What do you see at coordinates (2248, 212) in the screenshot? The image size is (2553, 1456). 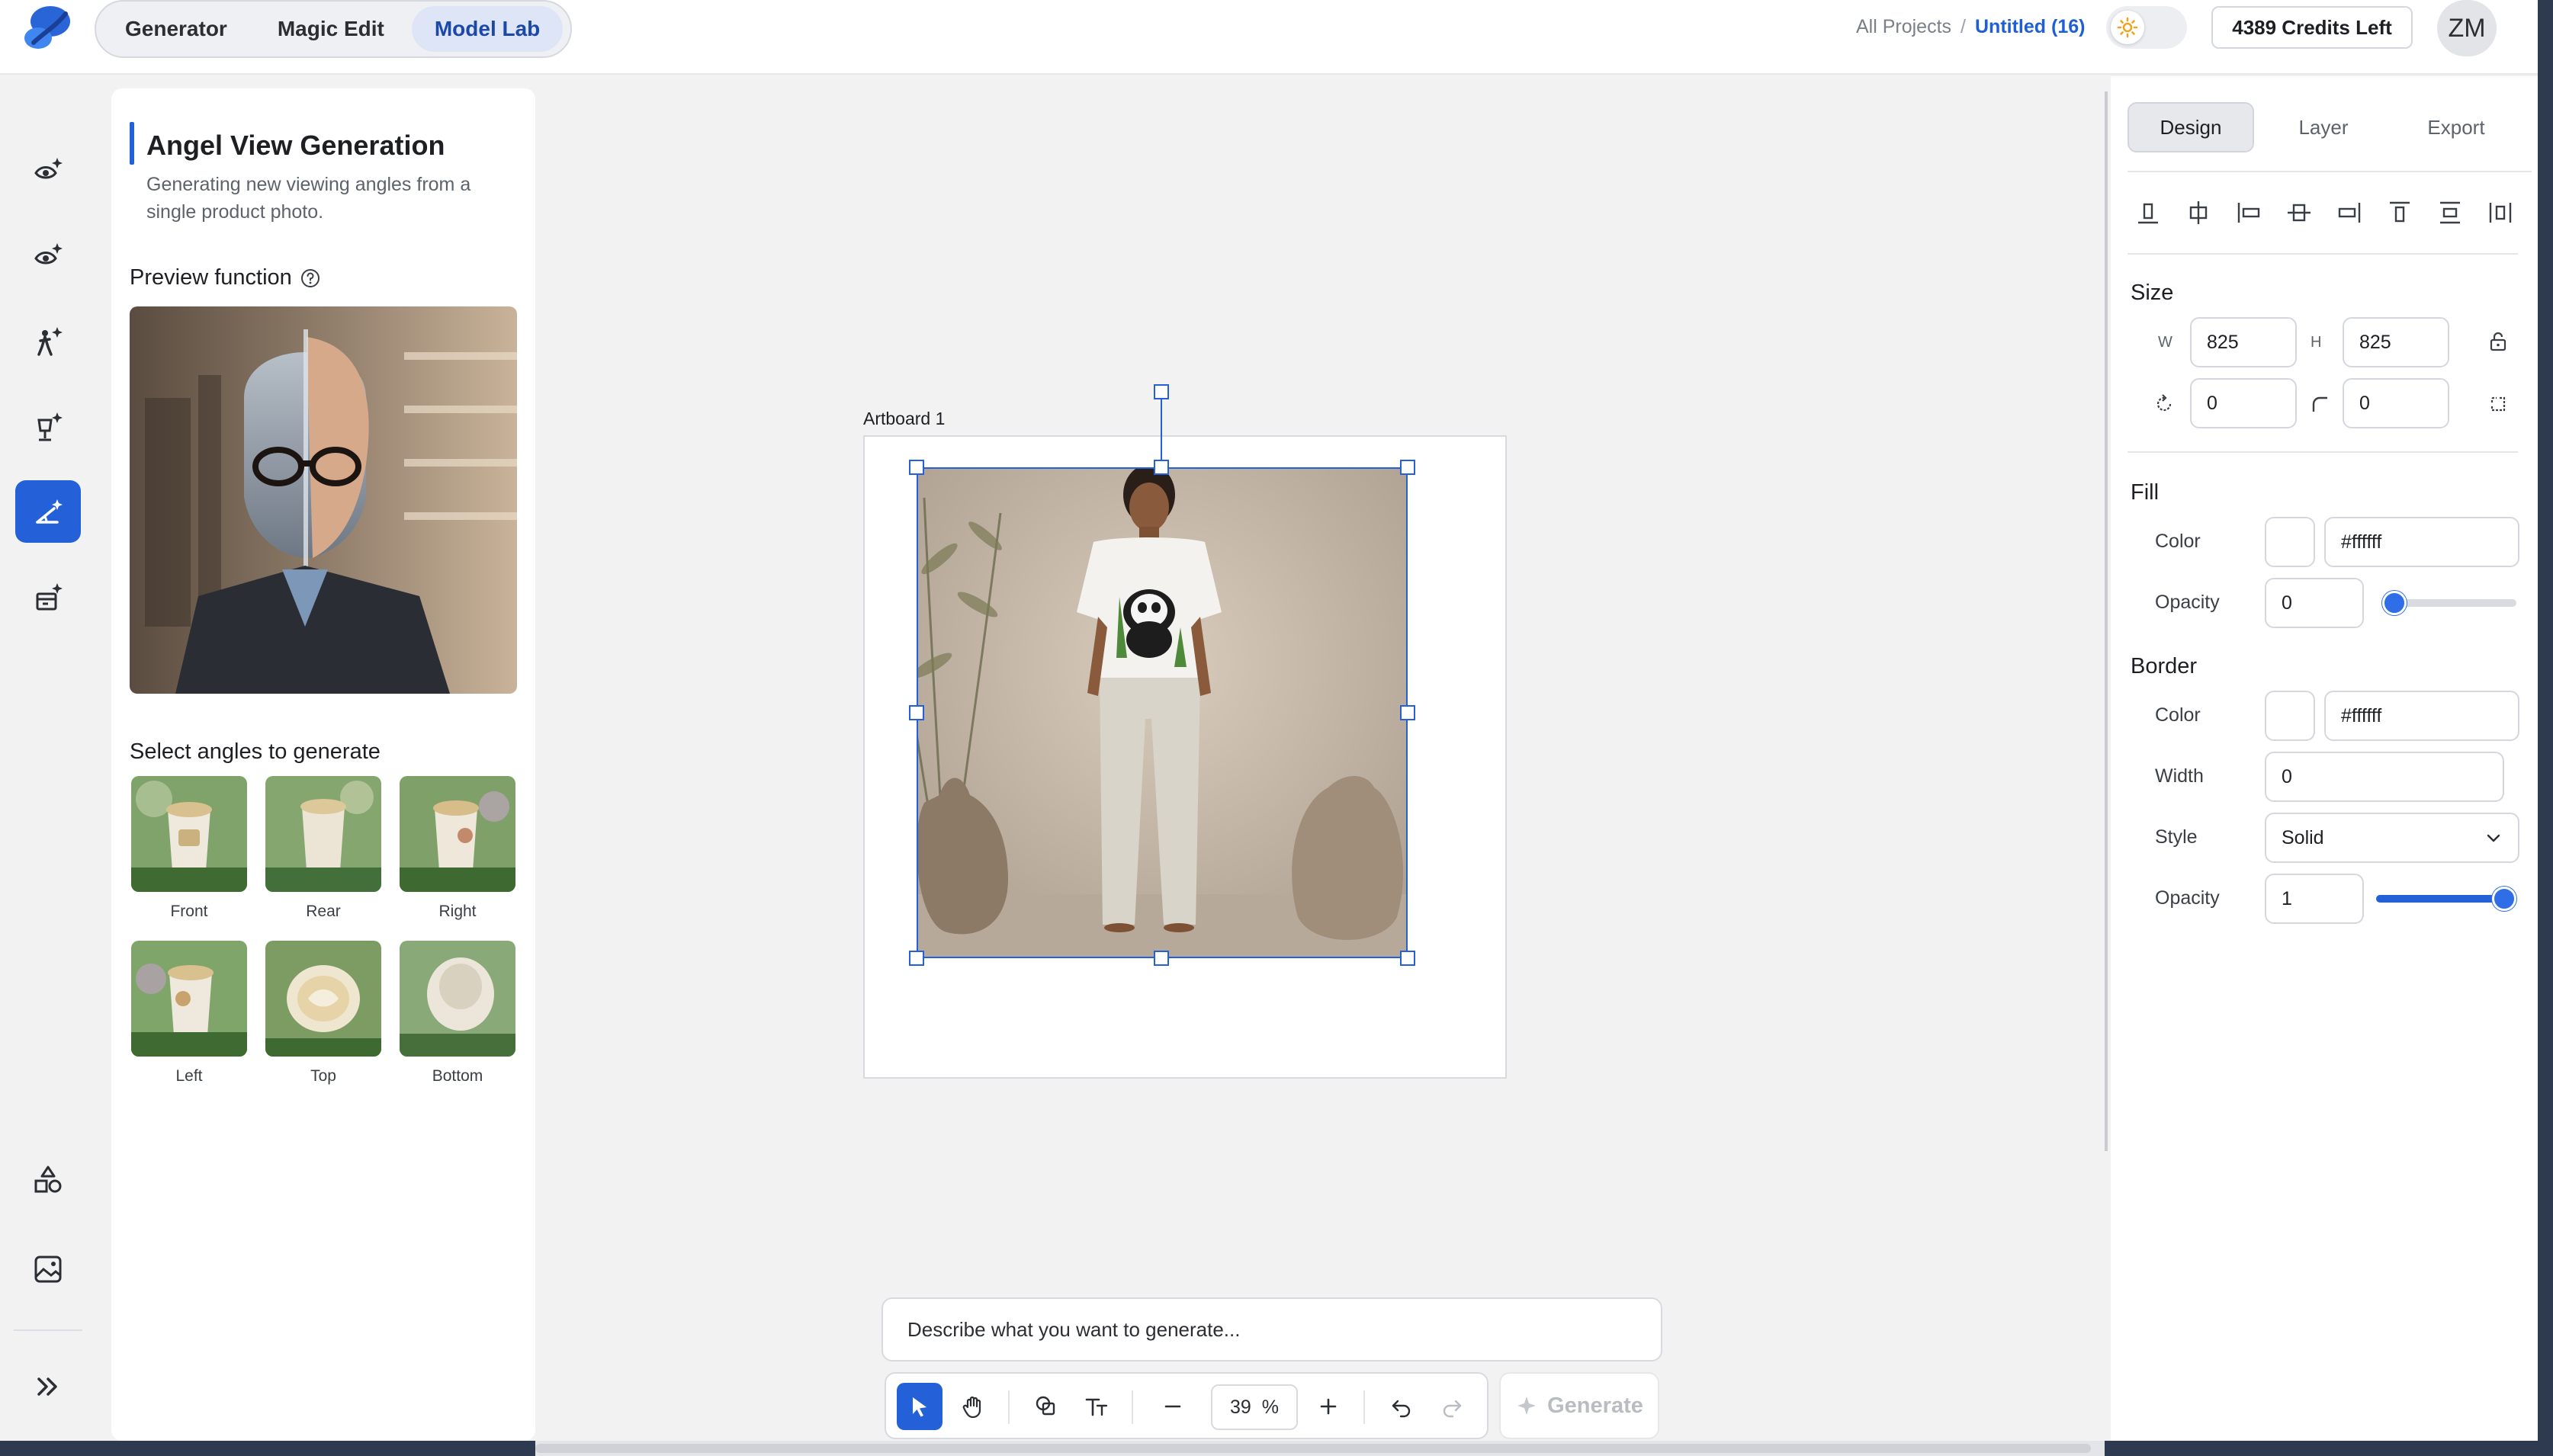 I see `align-left-icon` at bounding box center [2248, 212].